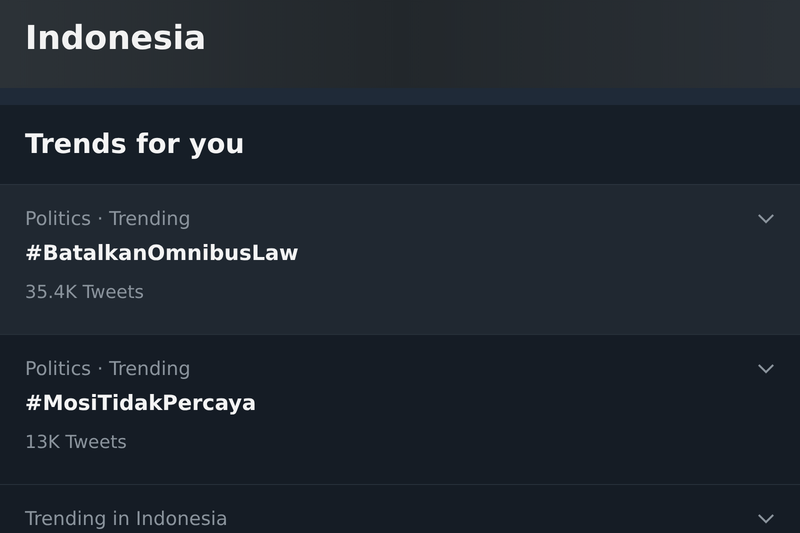 The height and width of the screenshot is (533, 800). What do you see at coordinates (126, 519) in the screenshot?
I see `trend-context: Trending in Indonesia` at bounding box center [126, 519].